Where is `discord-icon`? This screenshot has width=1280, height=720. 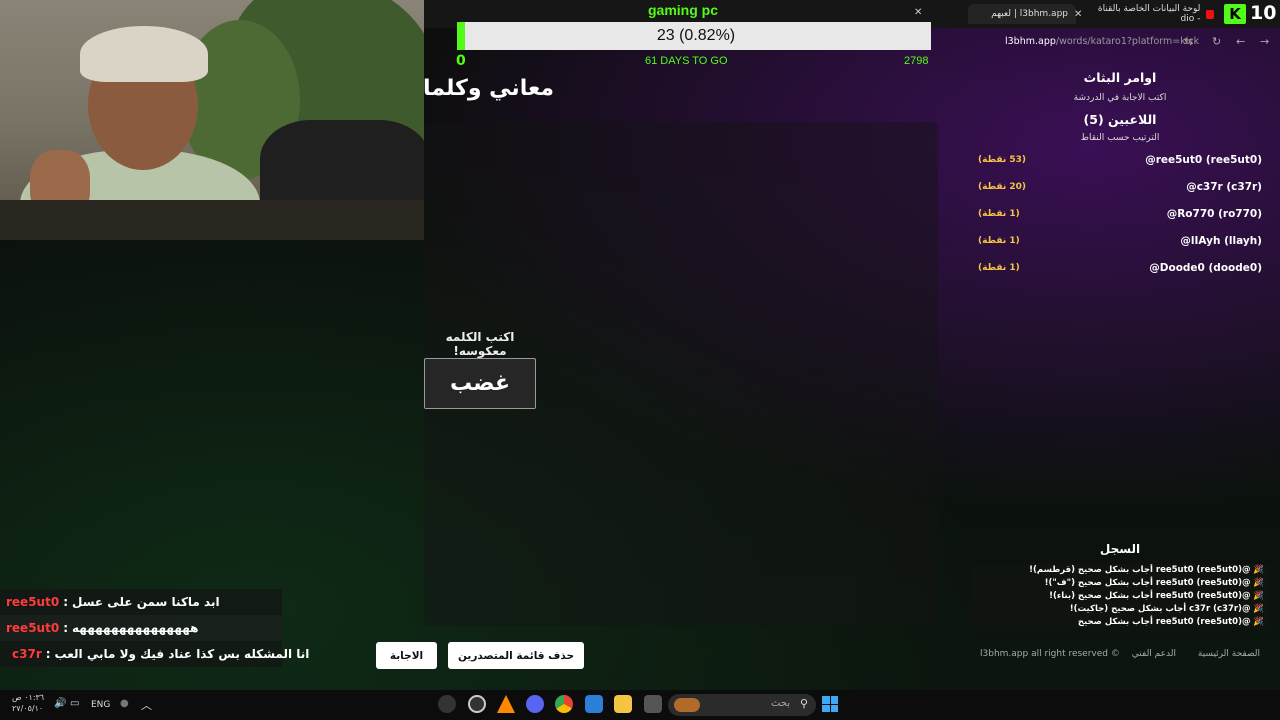 discord-icon is located at coordinates (535, 704).